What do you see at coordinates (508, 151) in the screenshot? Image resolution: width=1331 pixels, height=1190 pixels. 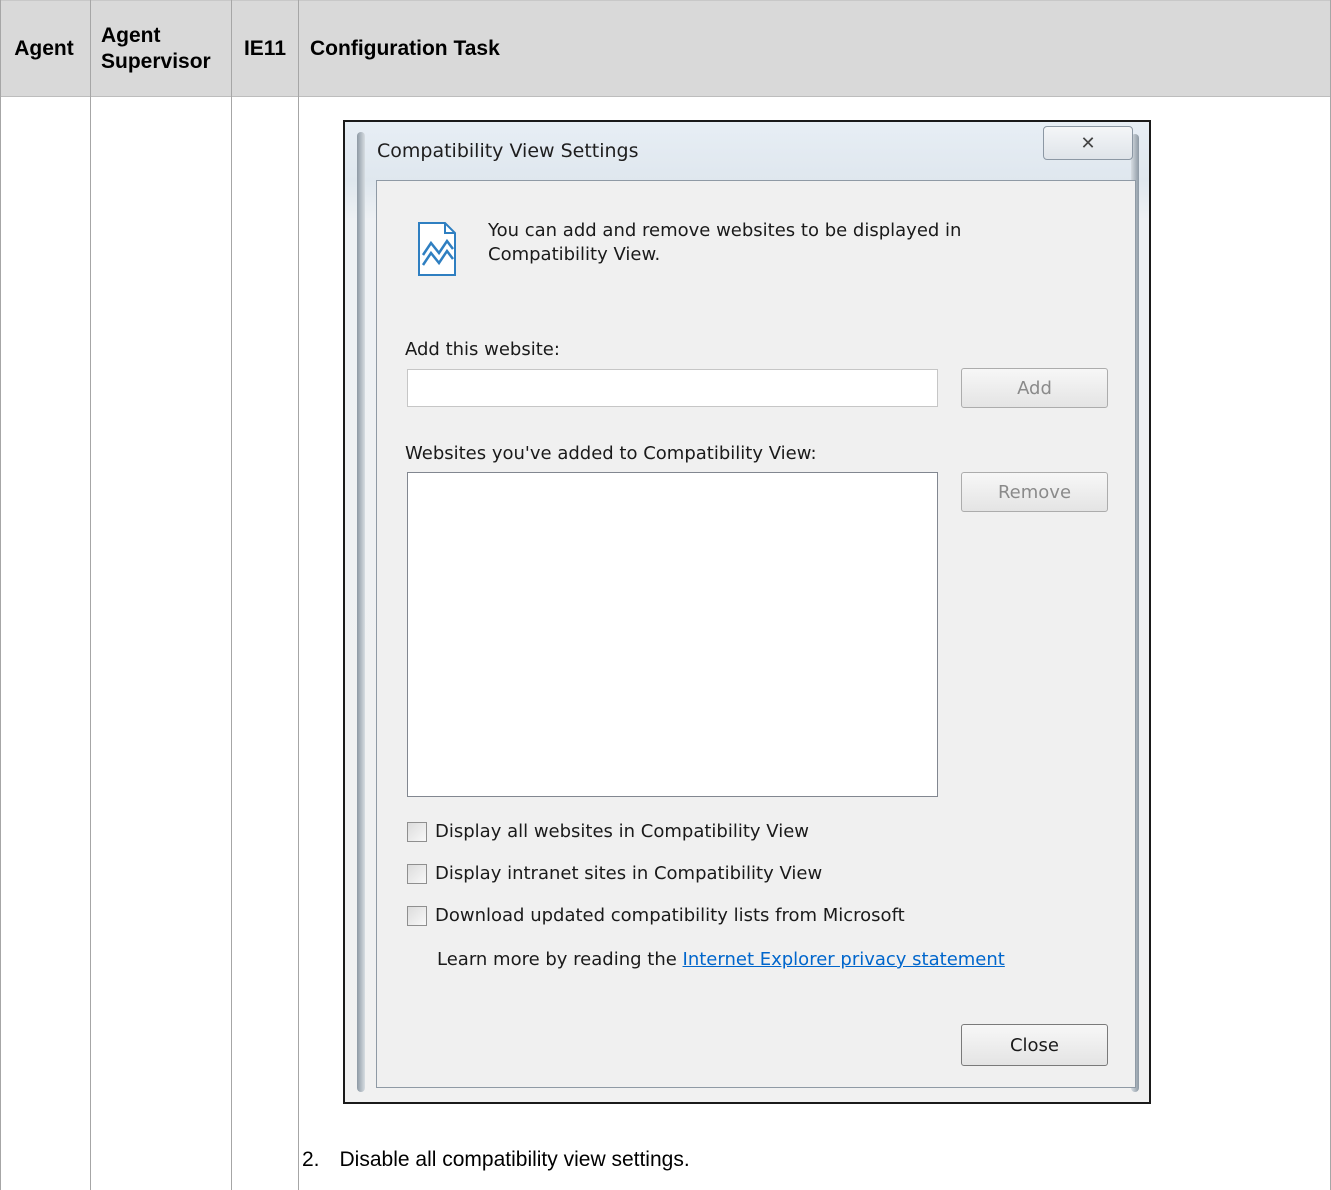 I see `dialog-title: Compatibility View Settings` at bounding box center [508, 151].